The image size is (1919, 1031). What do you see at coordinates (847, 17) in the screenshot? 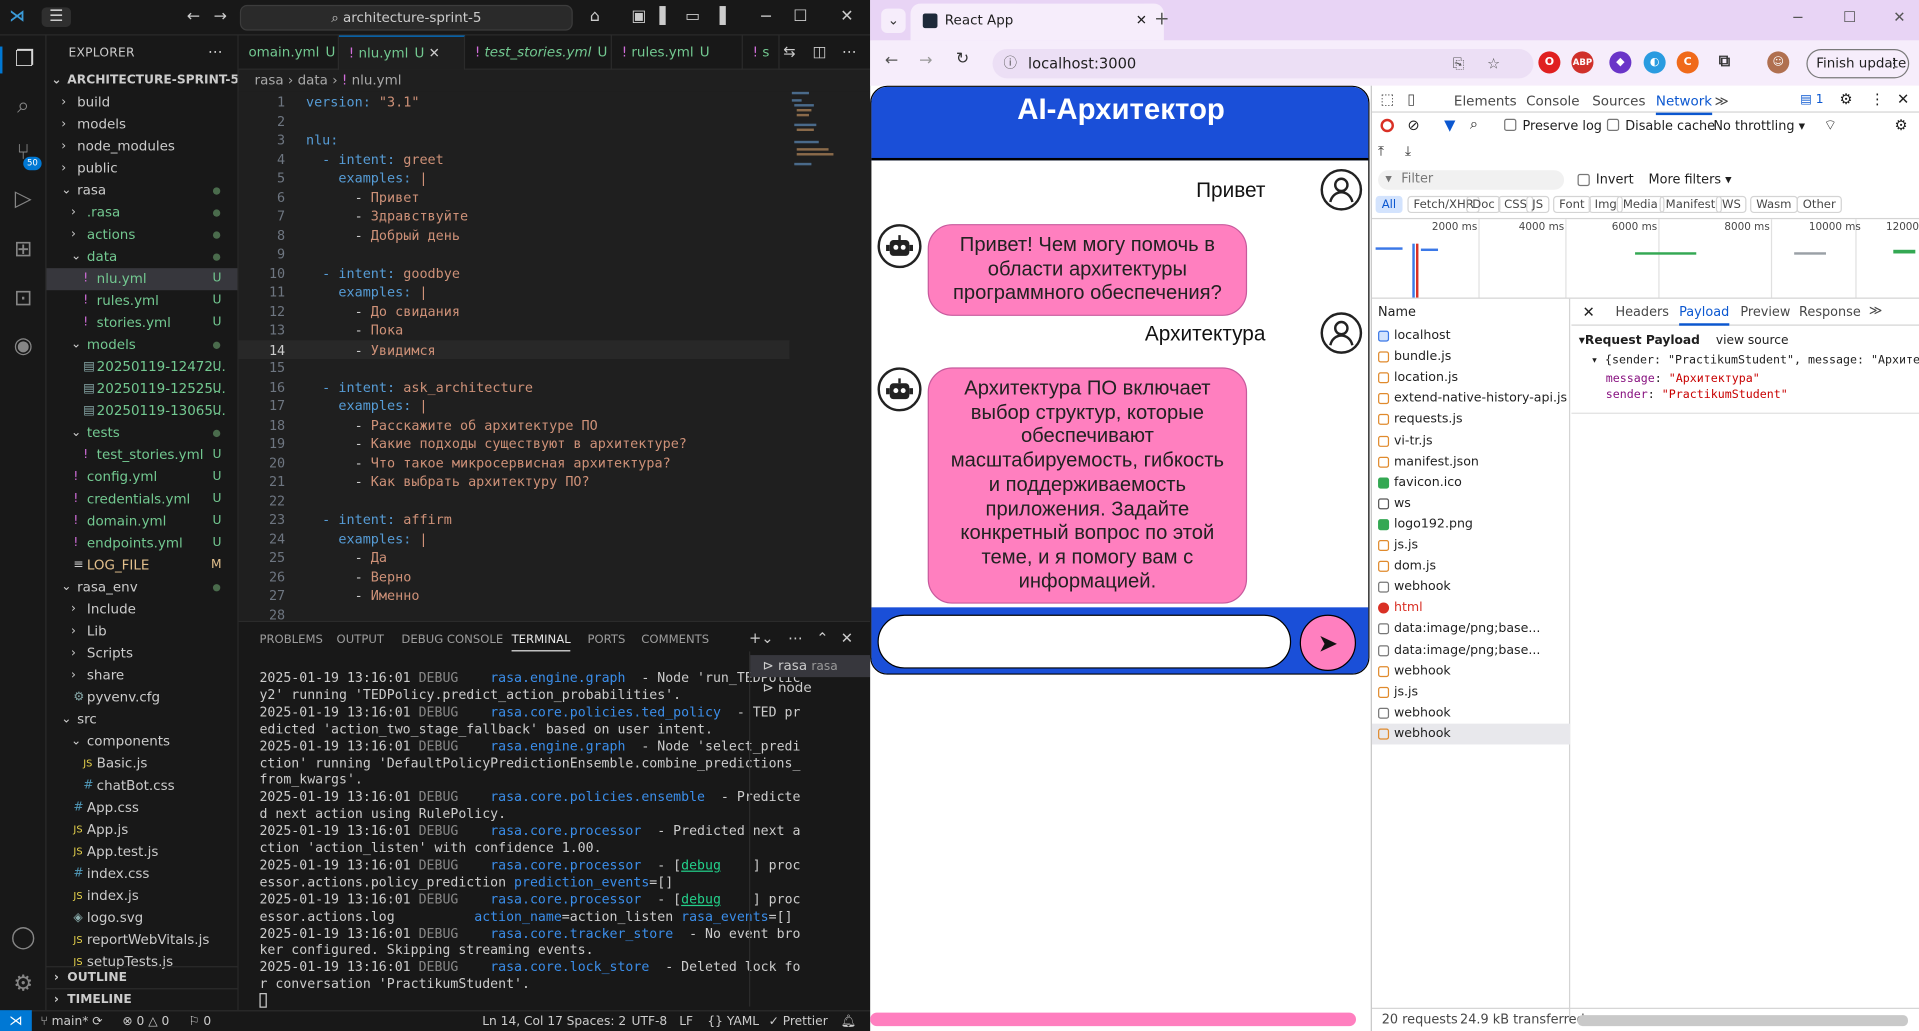
I see `close-window-icon: ✕` at bounding box center [847, 17].